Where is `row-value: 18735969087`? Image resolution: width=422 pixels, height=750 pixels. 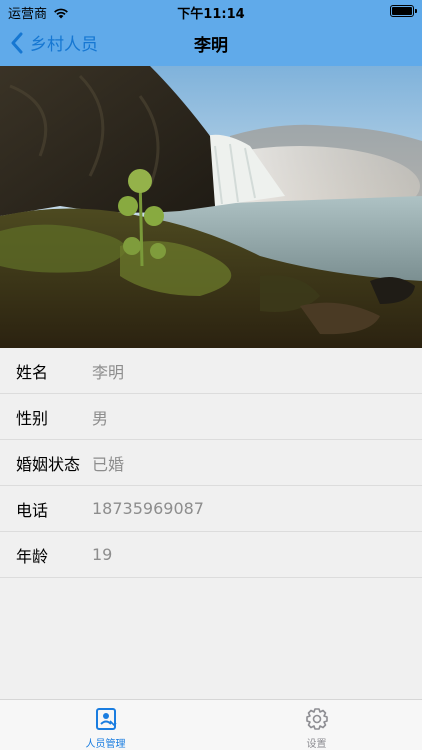
row-value: 18735969087 is located at coordinates (148, 508).